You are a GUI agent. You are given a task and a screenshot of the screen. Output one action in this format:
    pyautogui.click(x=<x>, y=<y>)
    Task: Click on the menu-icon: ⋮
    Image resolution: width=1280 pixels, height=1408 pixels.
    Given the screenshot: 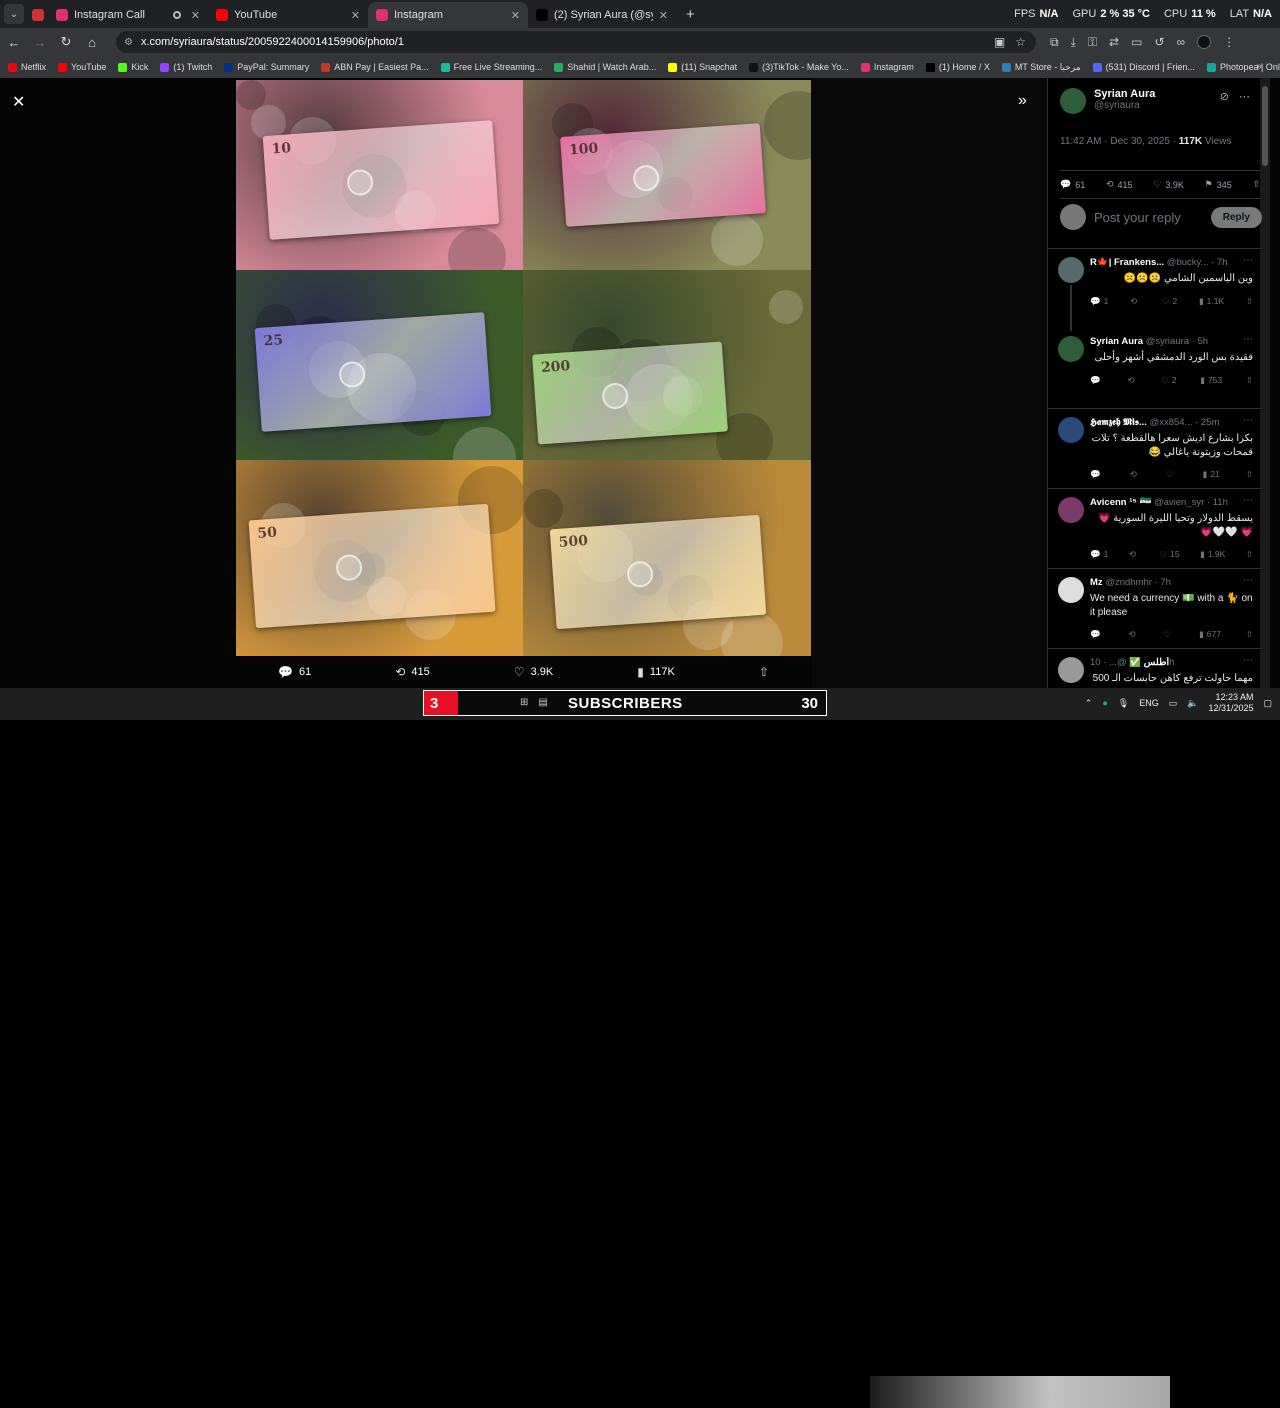 What is the action you would take?
    pyautogui.click(x=1229, y=42)
    